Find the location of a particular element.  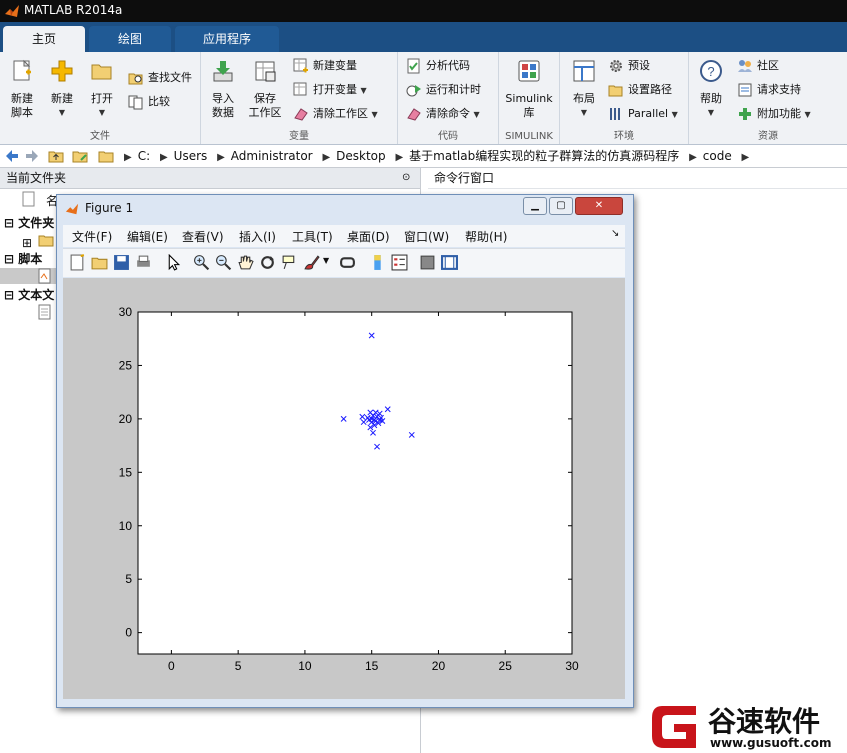

add-ons-button: 附加功能 ▼ is located at coordinates (774, 114).